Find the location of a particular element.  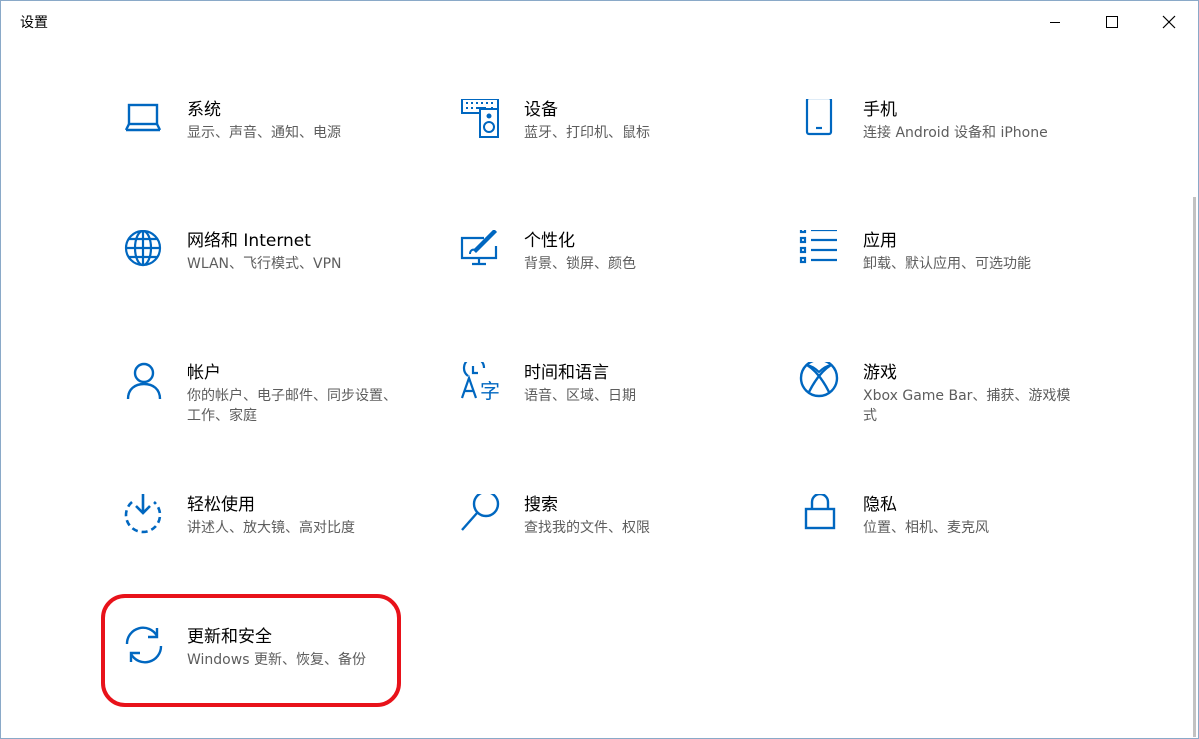

tile-update-security-desc: Windows 更新、恢复、备份 is located at coordinates (276, 660).